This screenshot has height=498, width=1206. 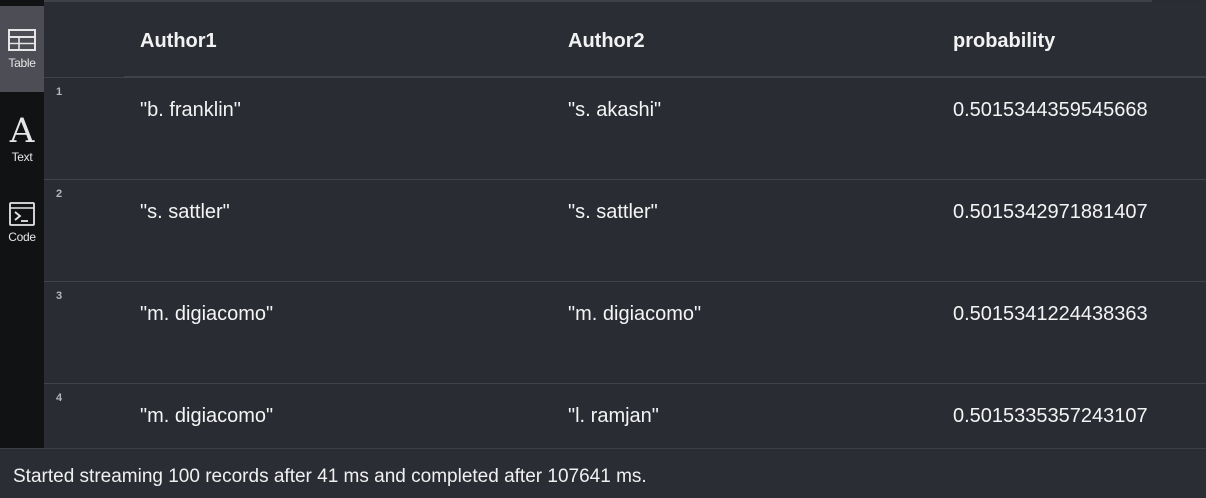 What do you see at coordinates (59, 398) in the screenshot?
I see `row-number: 4` at bounding box center [59, 398].